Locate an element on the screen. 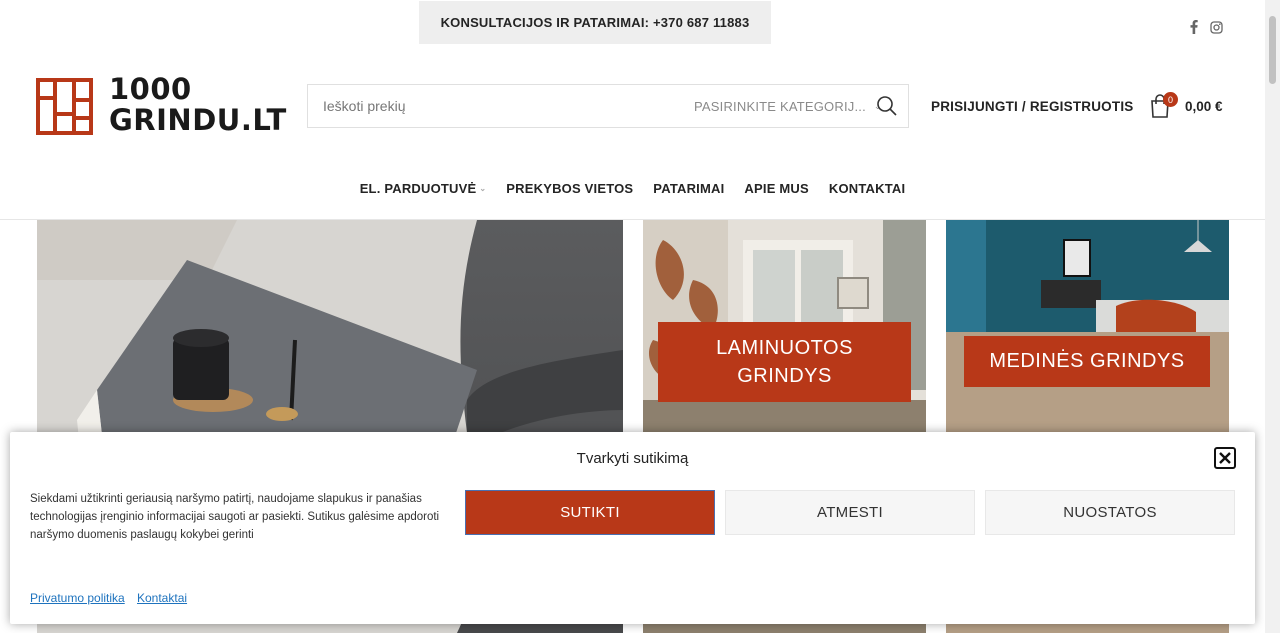  nav-item-tips: PATARIMAI is located at coordinates (688, 188).